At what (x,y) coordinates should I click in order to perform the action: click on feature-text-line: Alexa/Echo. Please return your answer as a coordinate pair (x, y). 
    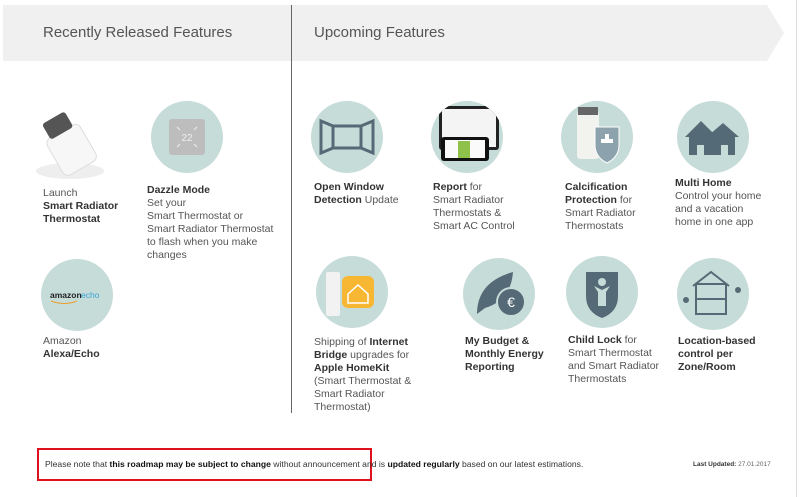
    Looking at the image, I should click on (71, 354).